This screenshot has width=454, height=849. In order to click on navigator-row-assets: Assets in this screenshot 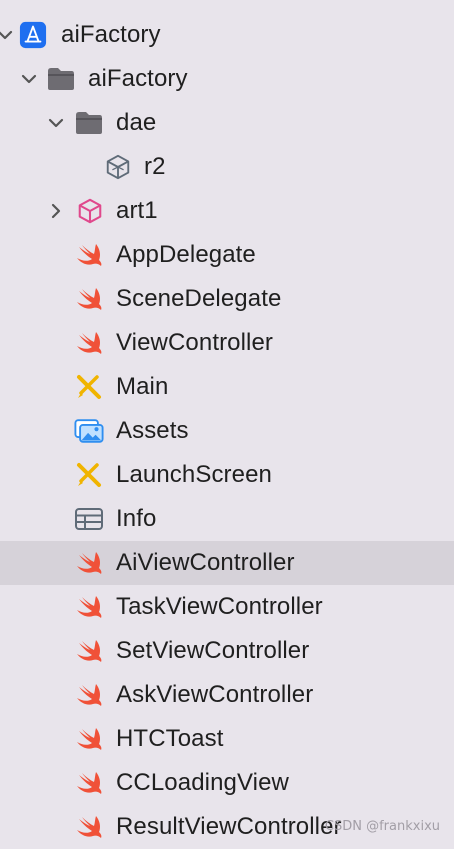, I will do `click(227, 431)`.